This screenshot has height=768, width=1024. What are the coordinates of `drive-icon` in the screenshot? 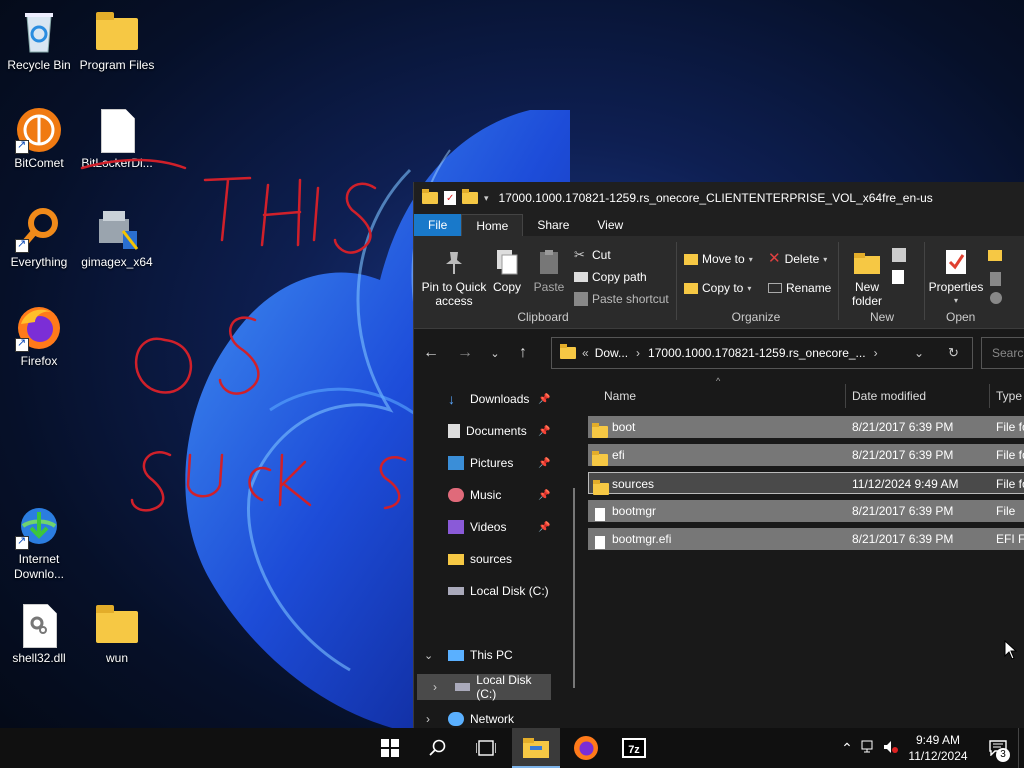 It's located at (463, 687).